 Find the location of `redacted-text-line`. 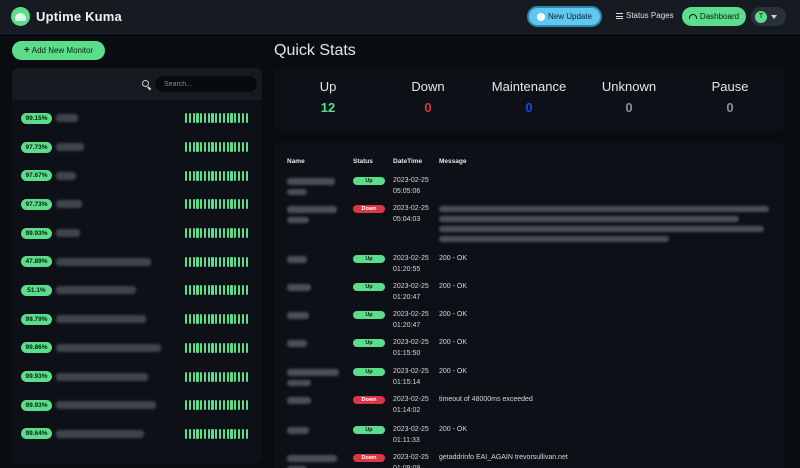

redacted-text-line is located at coordinates (604, 209).